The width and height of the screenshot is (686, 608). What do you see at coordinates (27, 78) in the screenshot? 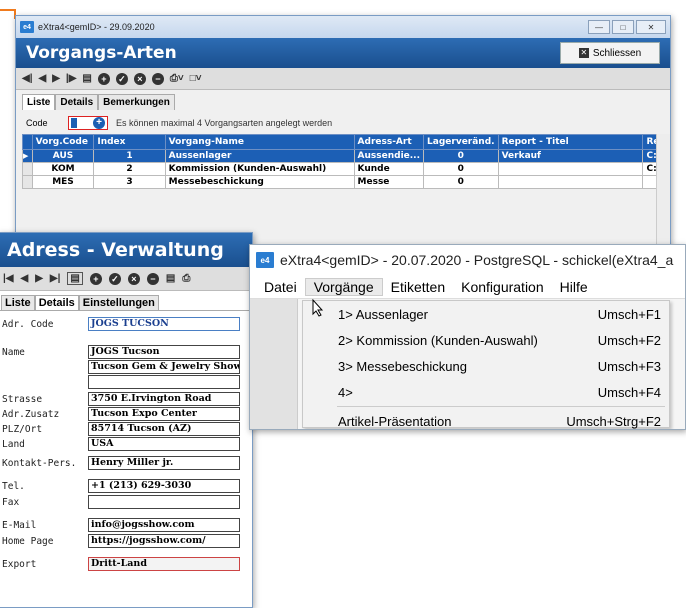
I see `first-record-icon: ◀|` at bounding box center [27, 78].